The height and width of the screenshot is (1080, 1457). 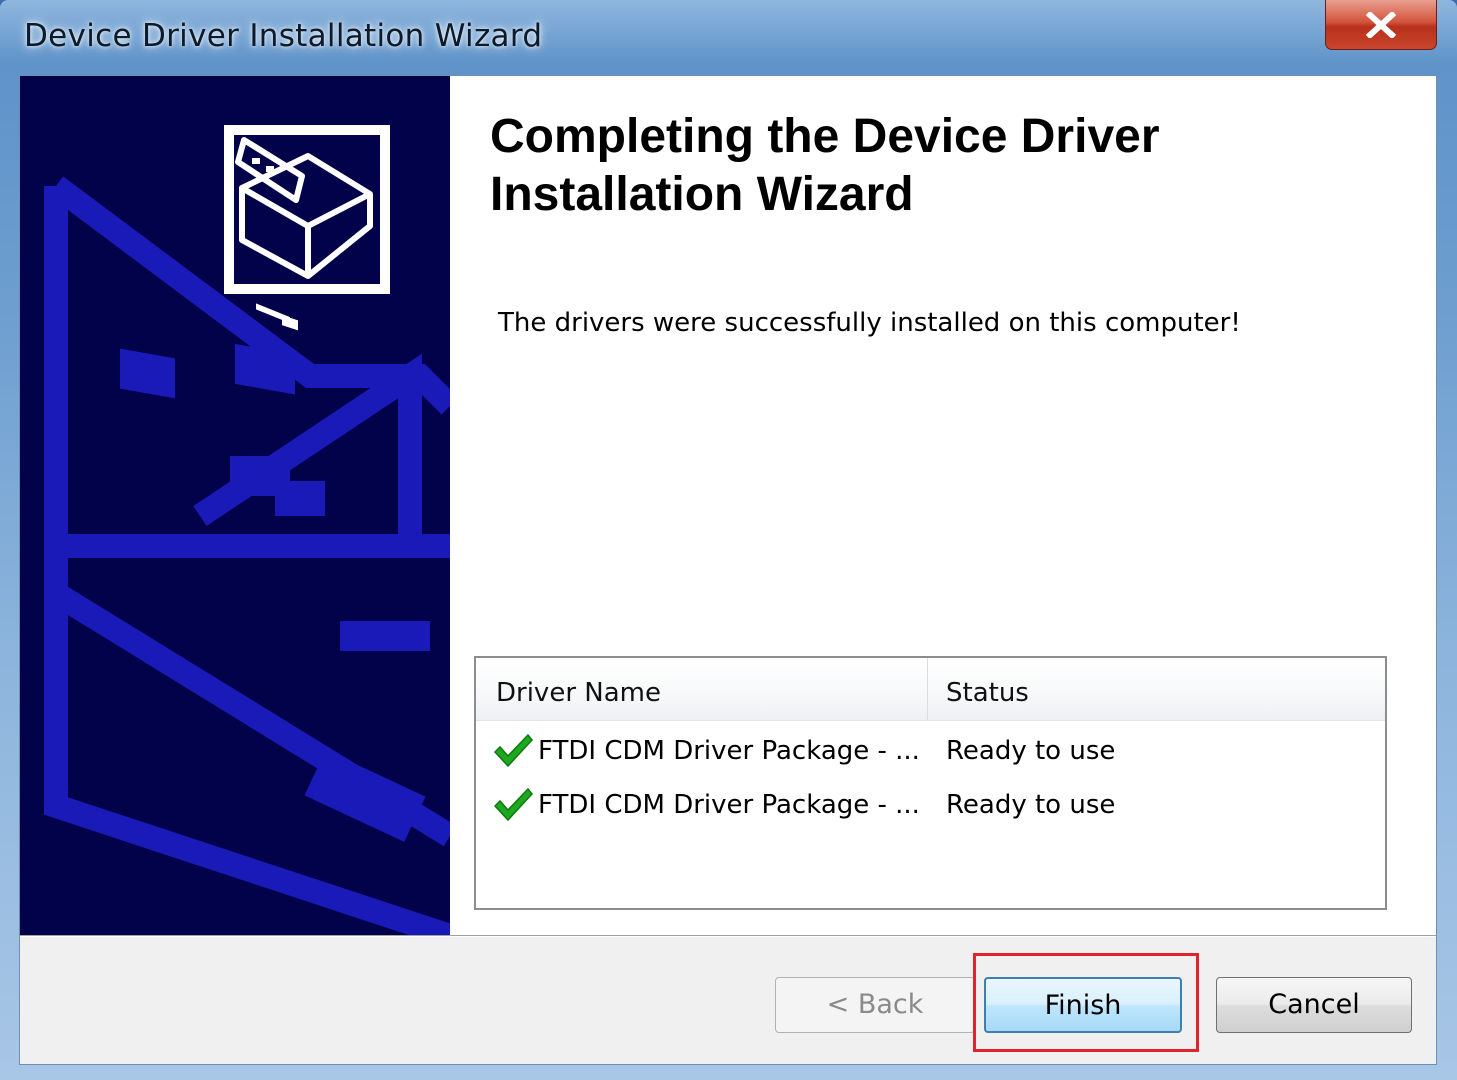 I want to click on table-header: Driver Name Status, so click(x=930, y=689).